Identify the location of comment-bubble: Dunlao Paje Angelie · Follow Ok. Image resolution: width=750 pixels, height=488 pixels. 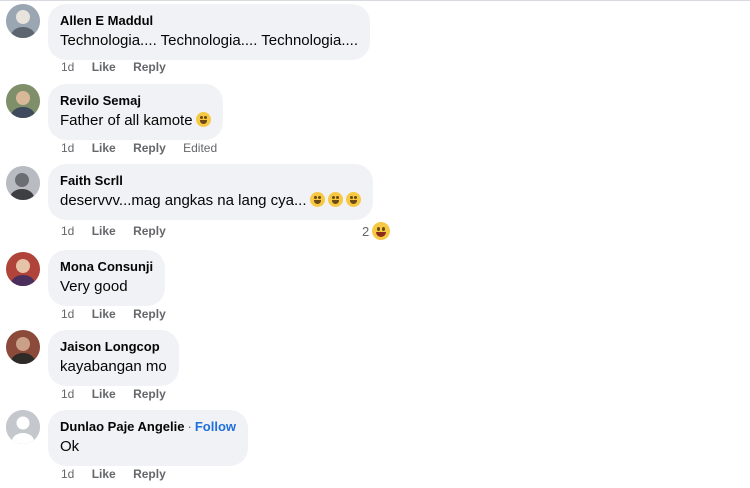
(148, 438).